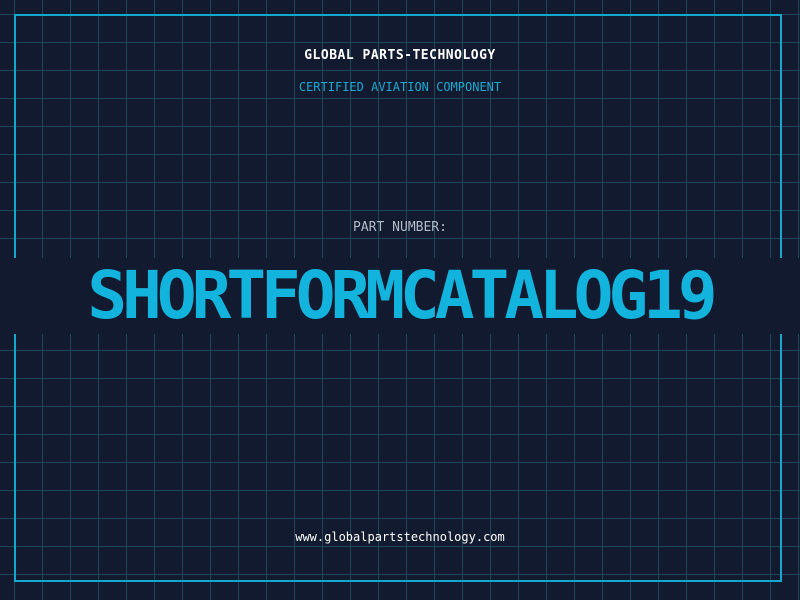 The height and width of the screenshot is (600, 800). What do you see at coordinates (400, 227) in the screenshot?
I see `part-number-label: PART NUMBER:` at bounding box center [400, 227].